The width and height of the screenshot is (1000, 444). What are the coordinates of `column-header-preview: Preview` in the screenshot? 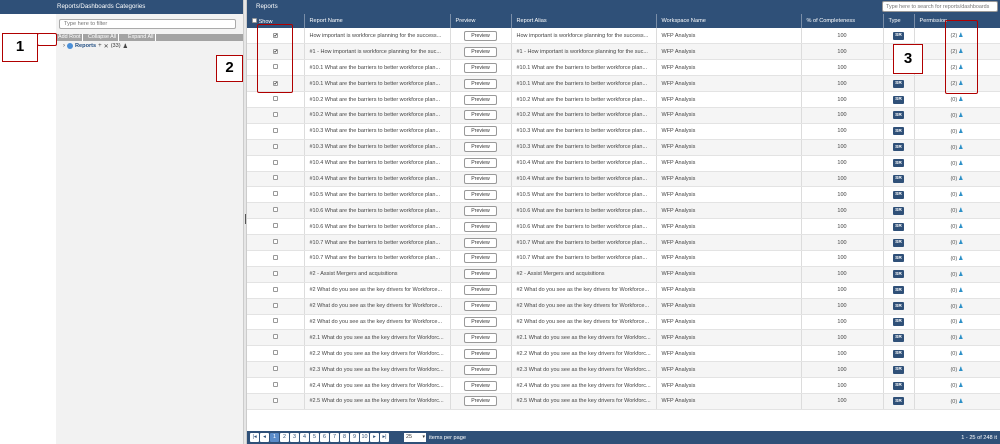 It's located at (481, 21).